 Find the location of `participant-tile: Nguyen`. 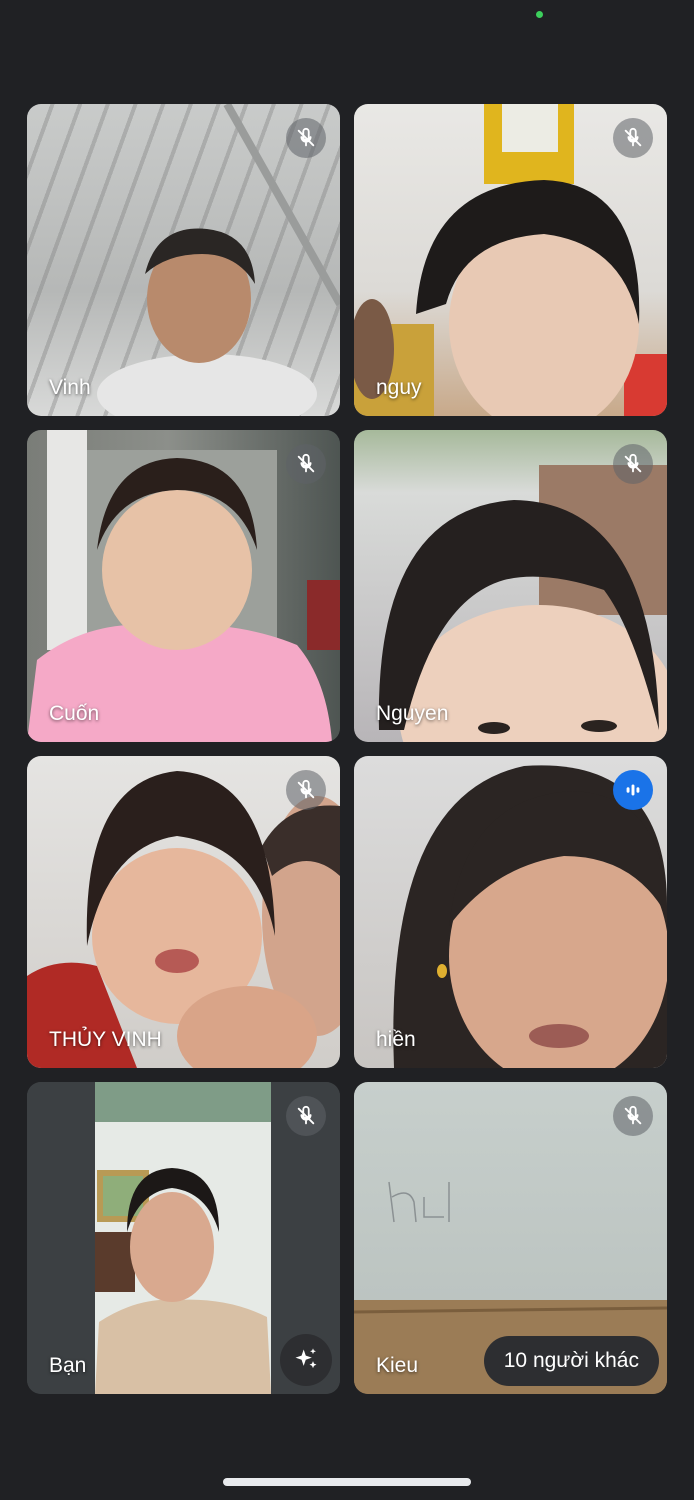

participant-tile: Nguyen is located at coordinates (510, 586).